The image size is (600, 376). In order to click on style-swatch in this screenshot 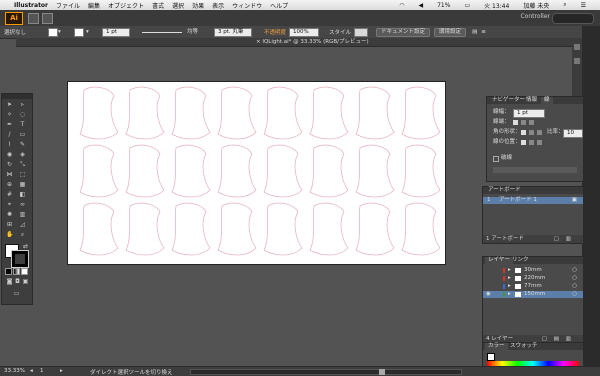, I will do `click(361, 32)`.